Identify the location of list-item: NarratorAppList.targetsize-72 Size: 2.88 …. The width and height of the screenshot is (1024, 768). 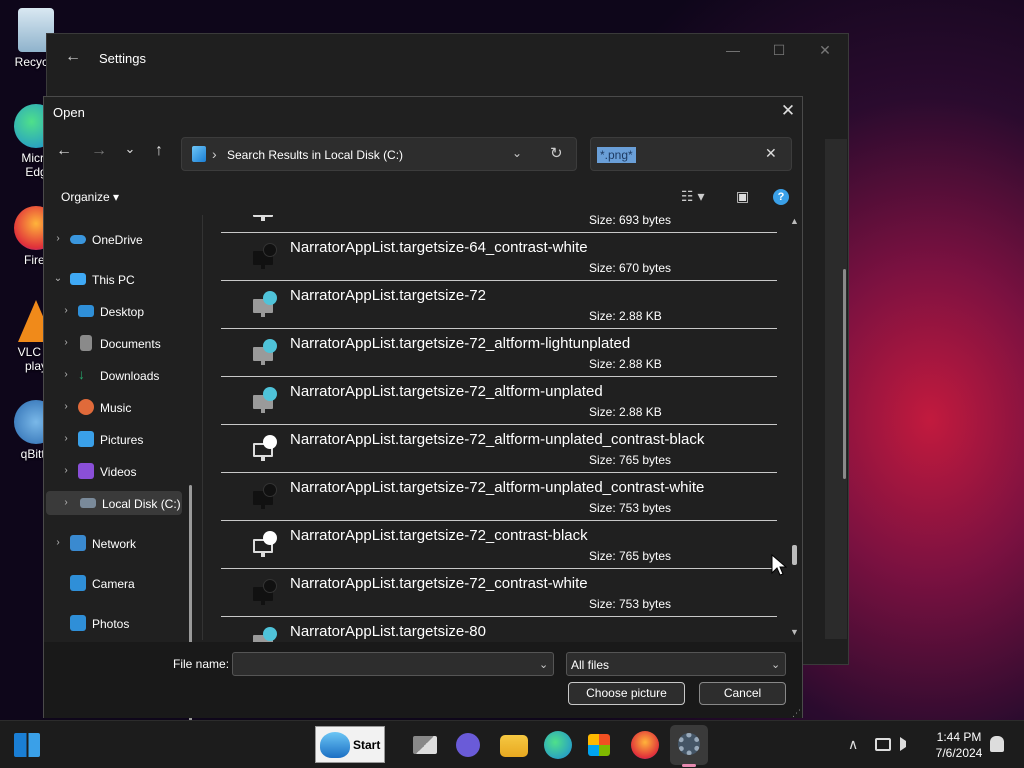
(499, 305).